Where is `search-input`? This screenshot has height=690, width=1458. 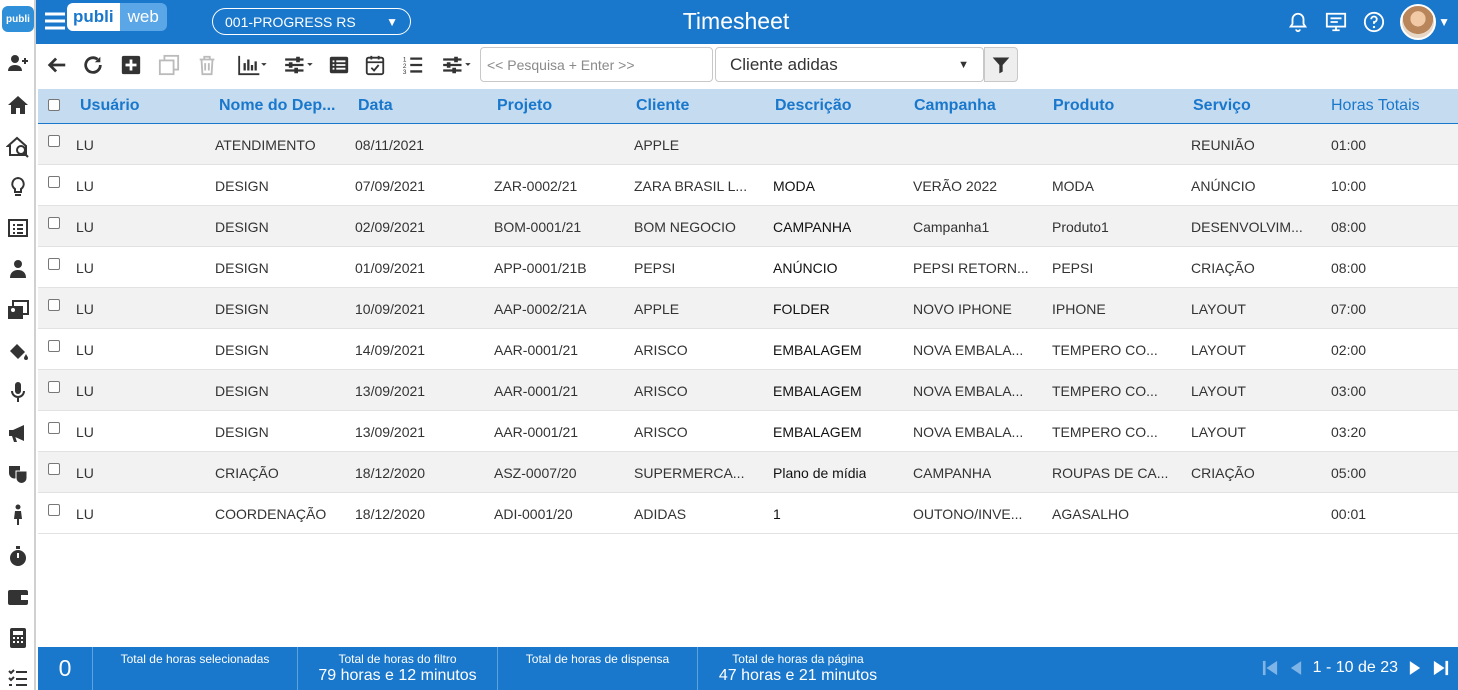
search-input is located at coordinates (596, 64).